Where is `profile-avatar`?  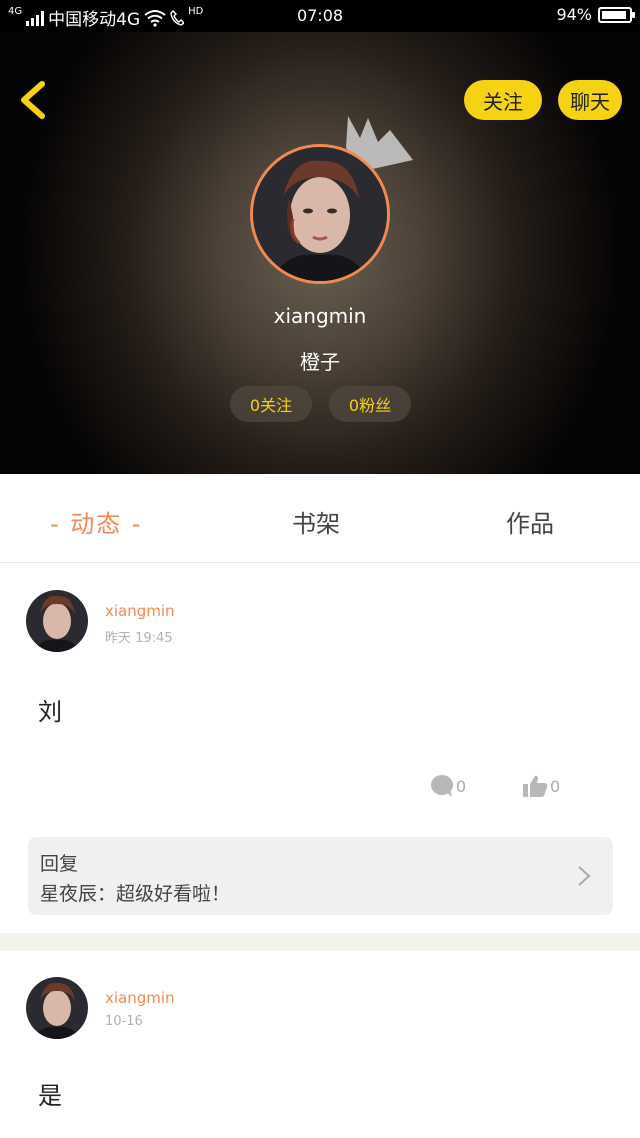
profile-avatar is located at coordinates (320, 214).